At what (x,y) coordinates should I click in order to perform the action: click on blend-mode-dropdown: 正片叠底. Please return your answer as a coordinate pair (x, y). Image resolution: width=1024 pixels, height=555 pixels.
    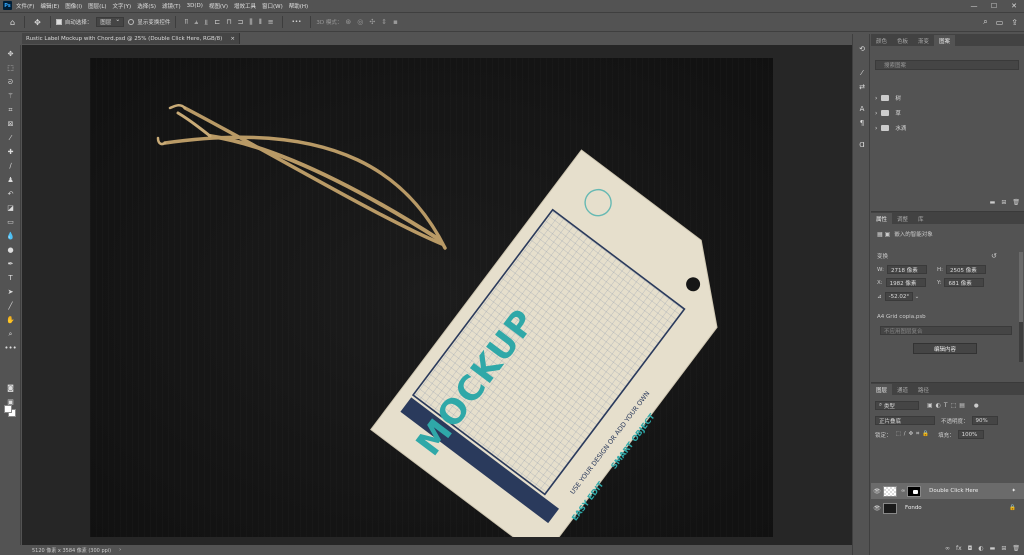
    Looking at the image, I should click on (905, 420).